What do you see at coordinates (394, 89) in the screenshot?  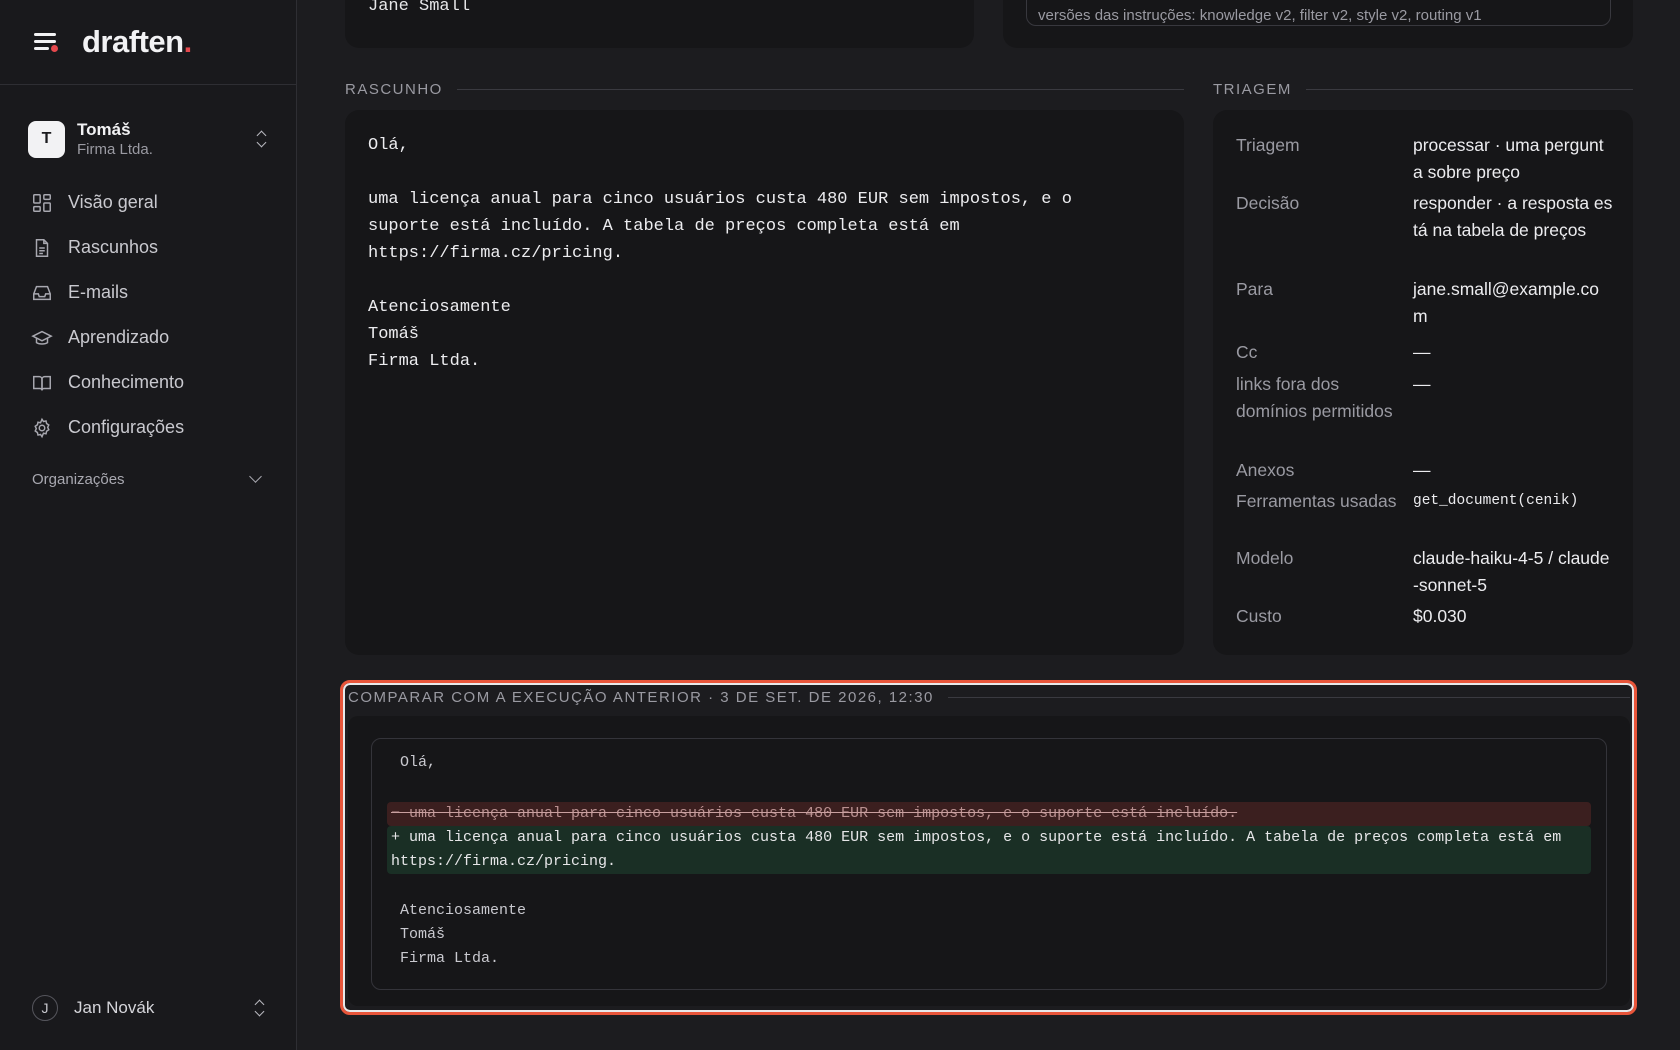 I see `draft-section-label: RASCUNHO` at bounding box center [394, 89].